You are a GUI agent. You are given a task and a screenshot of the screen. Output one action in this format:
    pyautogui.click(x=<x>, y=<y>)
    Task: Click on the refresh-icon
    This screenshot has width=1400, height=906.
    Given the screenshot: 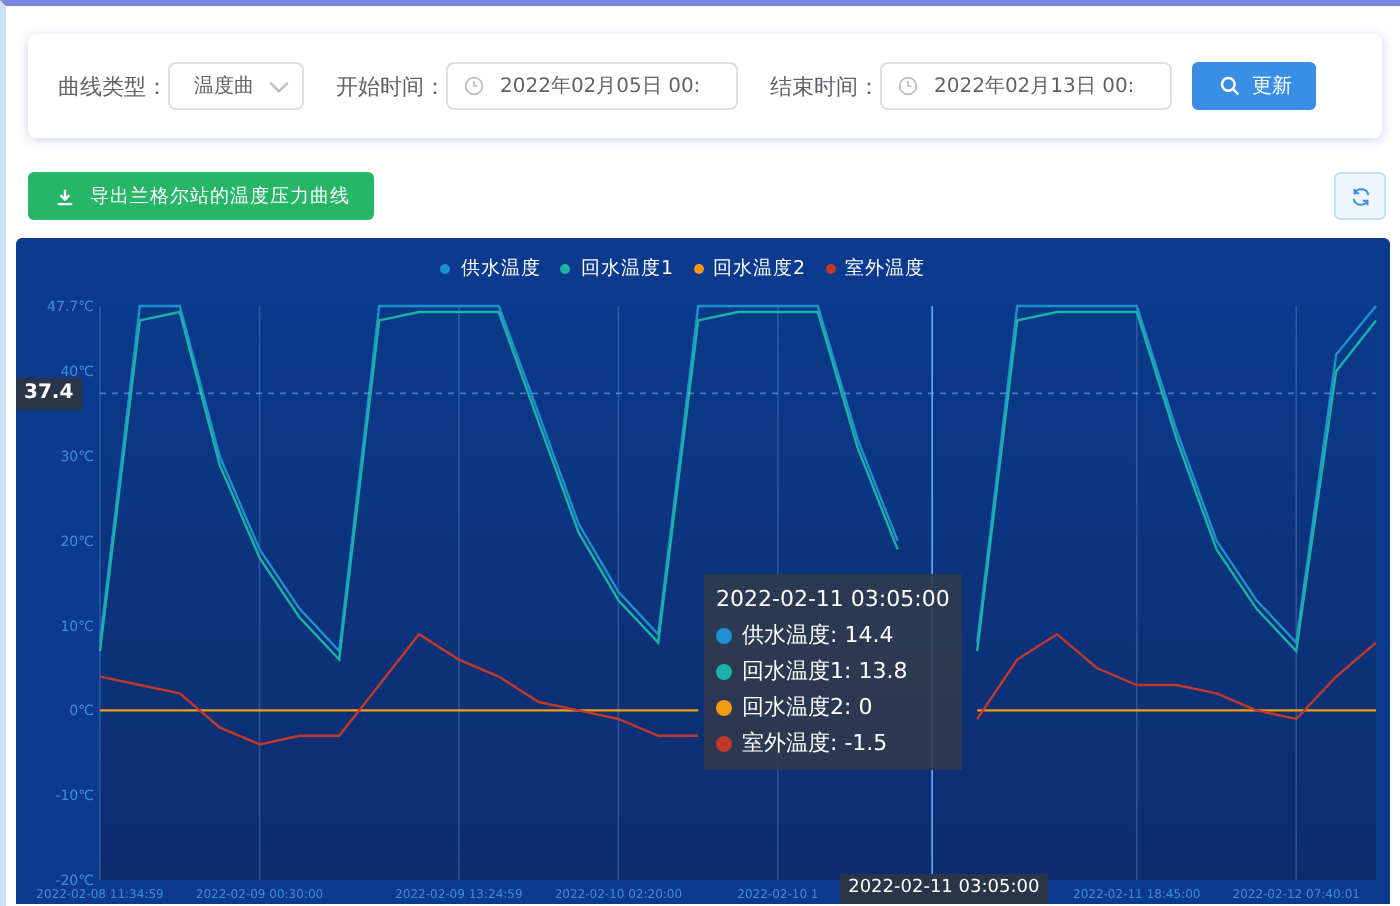 What is the action you would take?
    pyautogui.click(x=1360, y=196)
    